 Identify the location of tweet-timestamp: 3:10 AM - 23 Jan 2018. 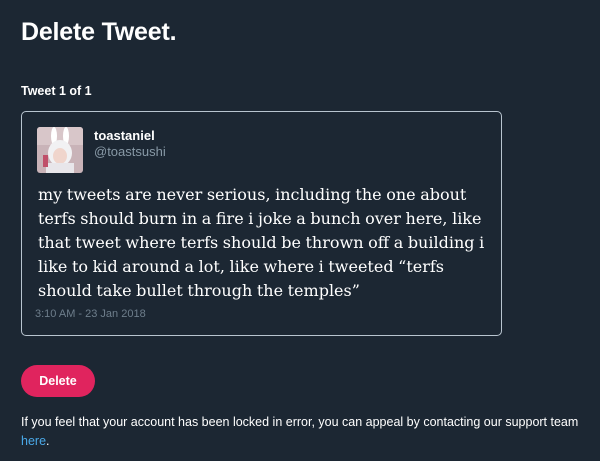
(90, 314).